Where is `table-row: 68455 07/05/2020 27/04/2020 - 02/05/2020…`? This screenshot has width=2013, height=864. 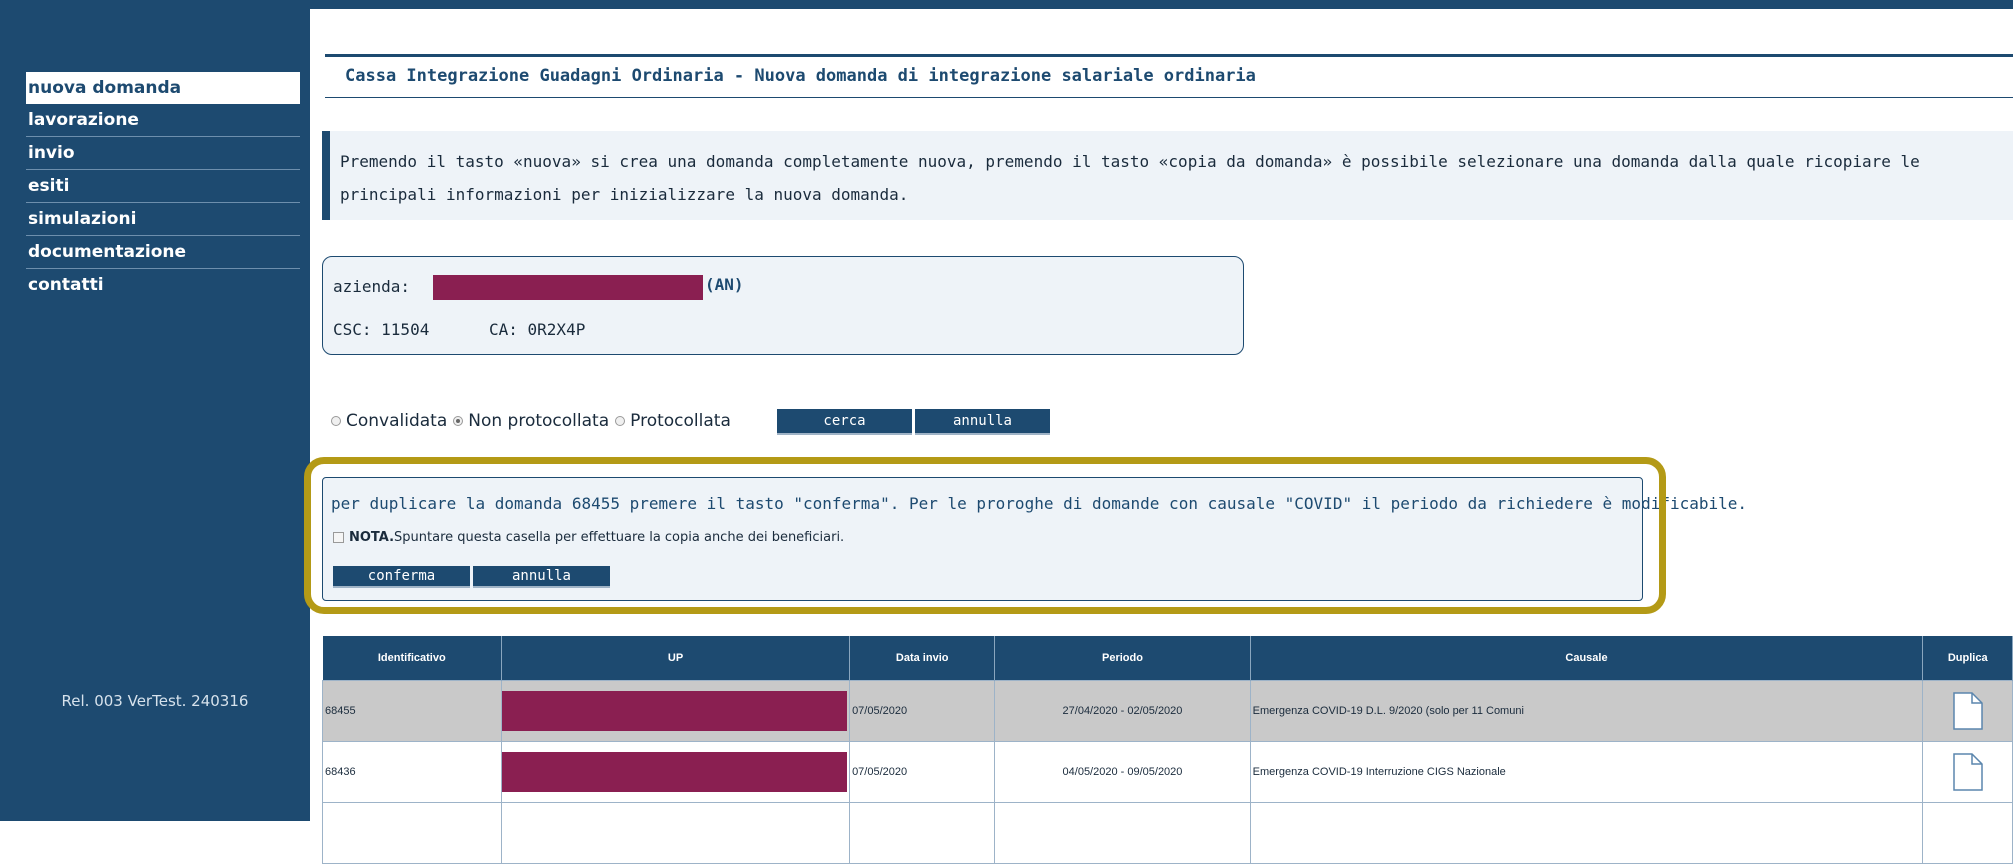
table-row: 68455 07/05/2020 27/04/2020 - 02/05/2020… is located at coordinates (1167, 711).